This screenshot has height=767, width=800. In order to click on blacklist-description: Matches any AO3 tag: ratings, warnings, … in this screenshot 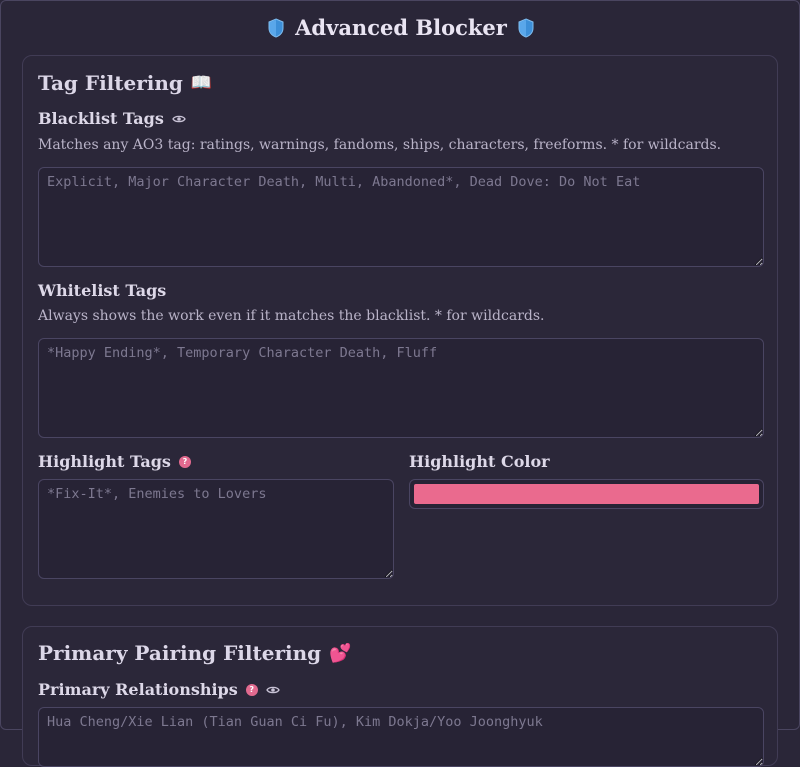, I will do `click(380, 145)`.